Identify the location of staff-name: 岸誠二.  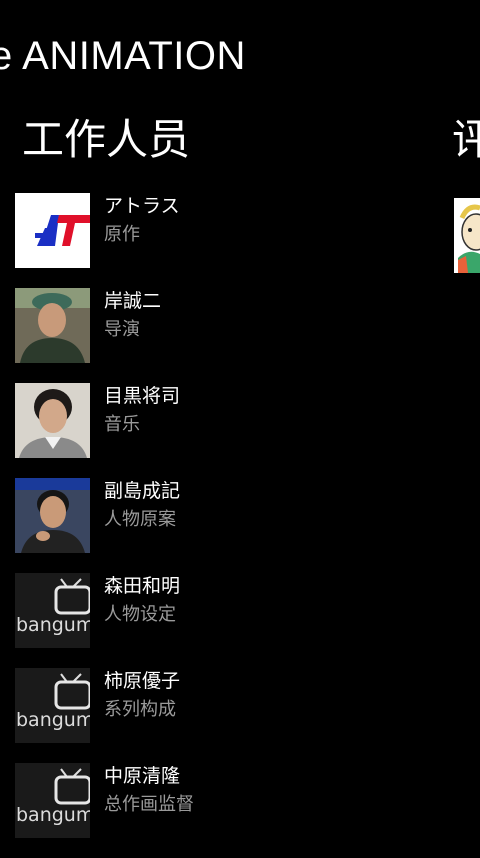
(133, 301).